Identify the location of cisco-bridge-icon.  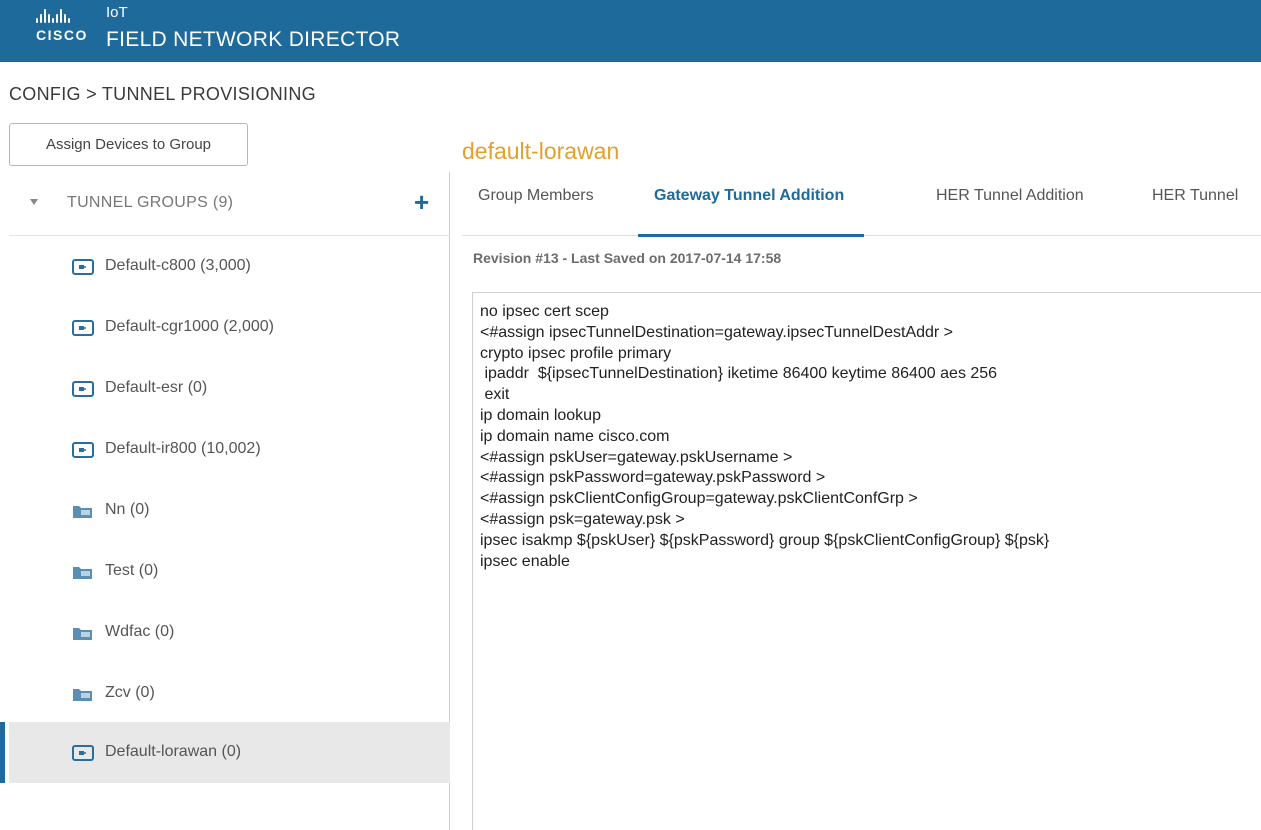
(66, 16).